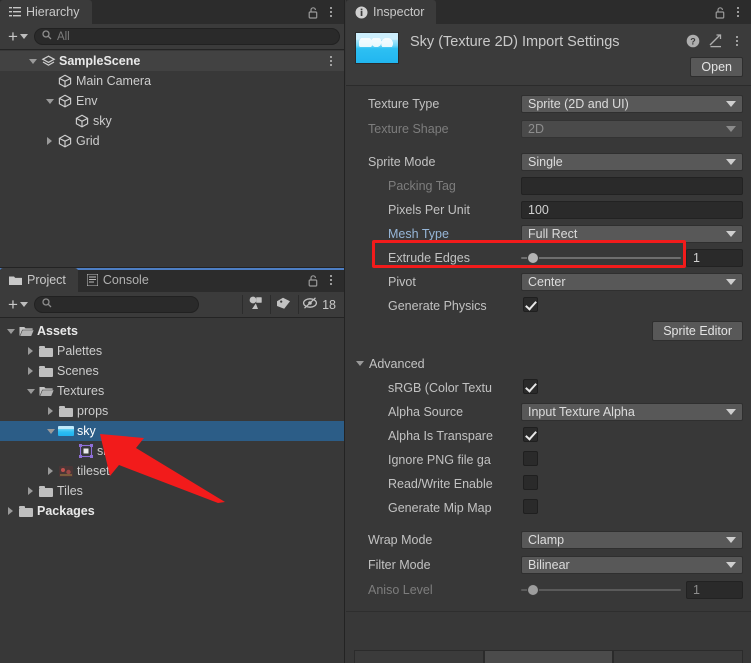 Image resolution: width=751 pixels, height=663 pixels. What do you see at coordinates (172, 371) in the screenshot?
I see `project-item-scenes: Scenes` at bounding box center [172, 371].